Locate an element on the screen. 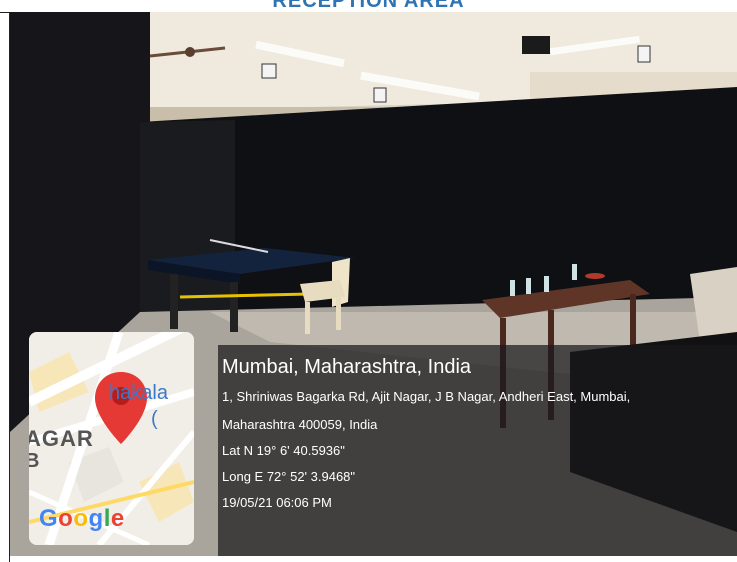 This screenshot has height=562, width=737. map-label-b: B is located at coordinates (34, 461).